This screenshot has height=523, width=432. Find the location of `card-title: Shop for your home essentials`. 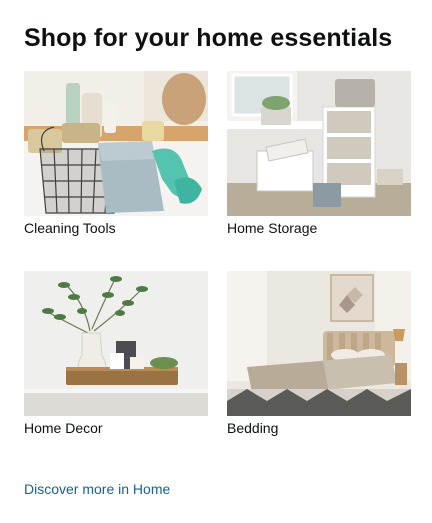

card-title: Shop for your home essentials is located at coordinates (208, 38).